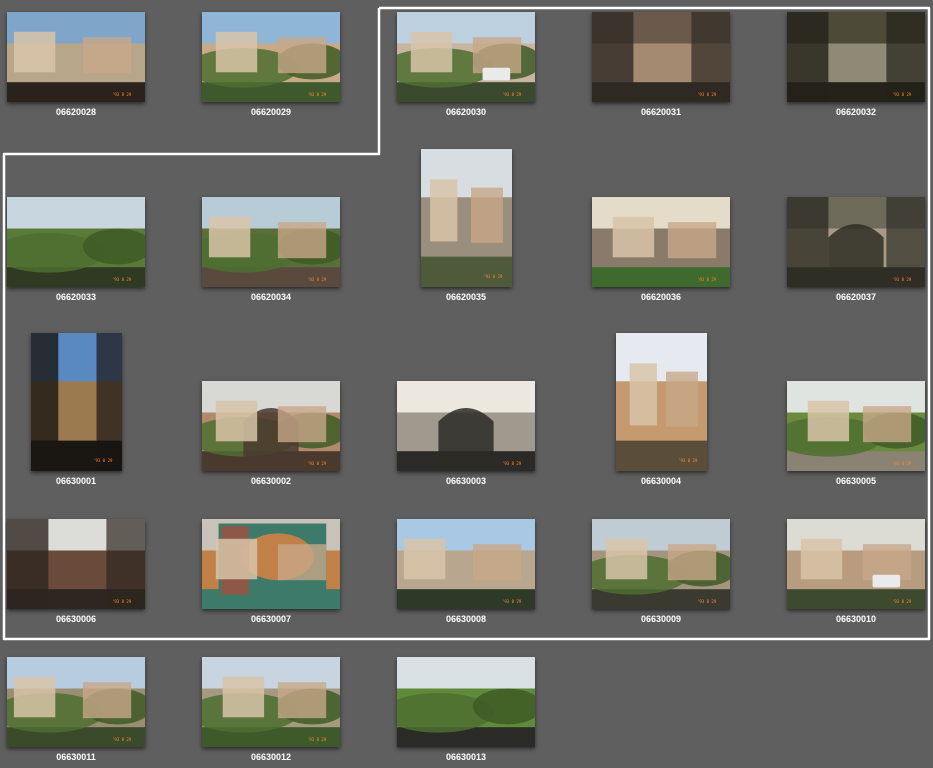 The height and width of the screenshot is (768, 933). I want to click on photo-filename: 06630009, so click(661, 619).